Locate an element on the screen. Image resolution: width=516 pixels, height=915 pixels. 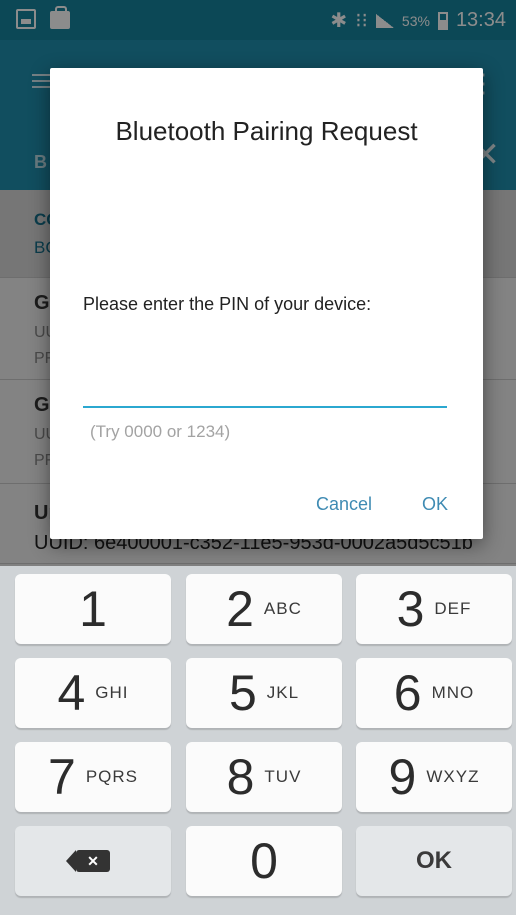
key-8: 8 TUV is located at coordinates (264, 777).